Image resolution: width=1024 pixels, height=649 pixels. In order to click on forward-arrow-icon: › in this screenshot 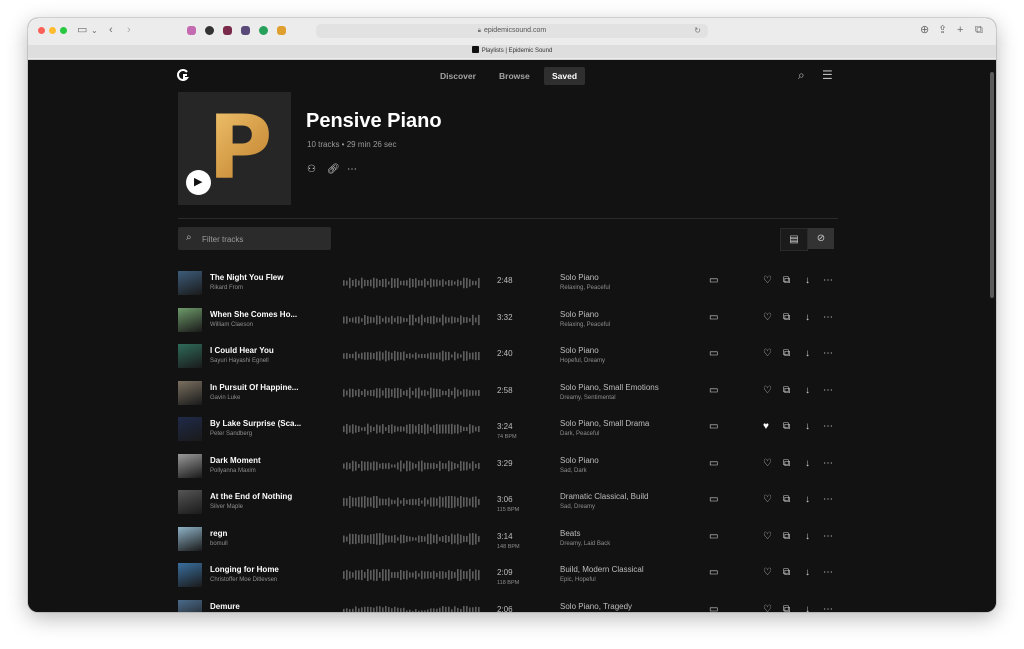, I will do `click(129, 30)`.